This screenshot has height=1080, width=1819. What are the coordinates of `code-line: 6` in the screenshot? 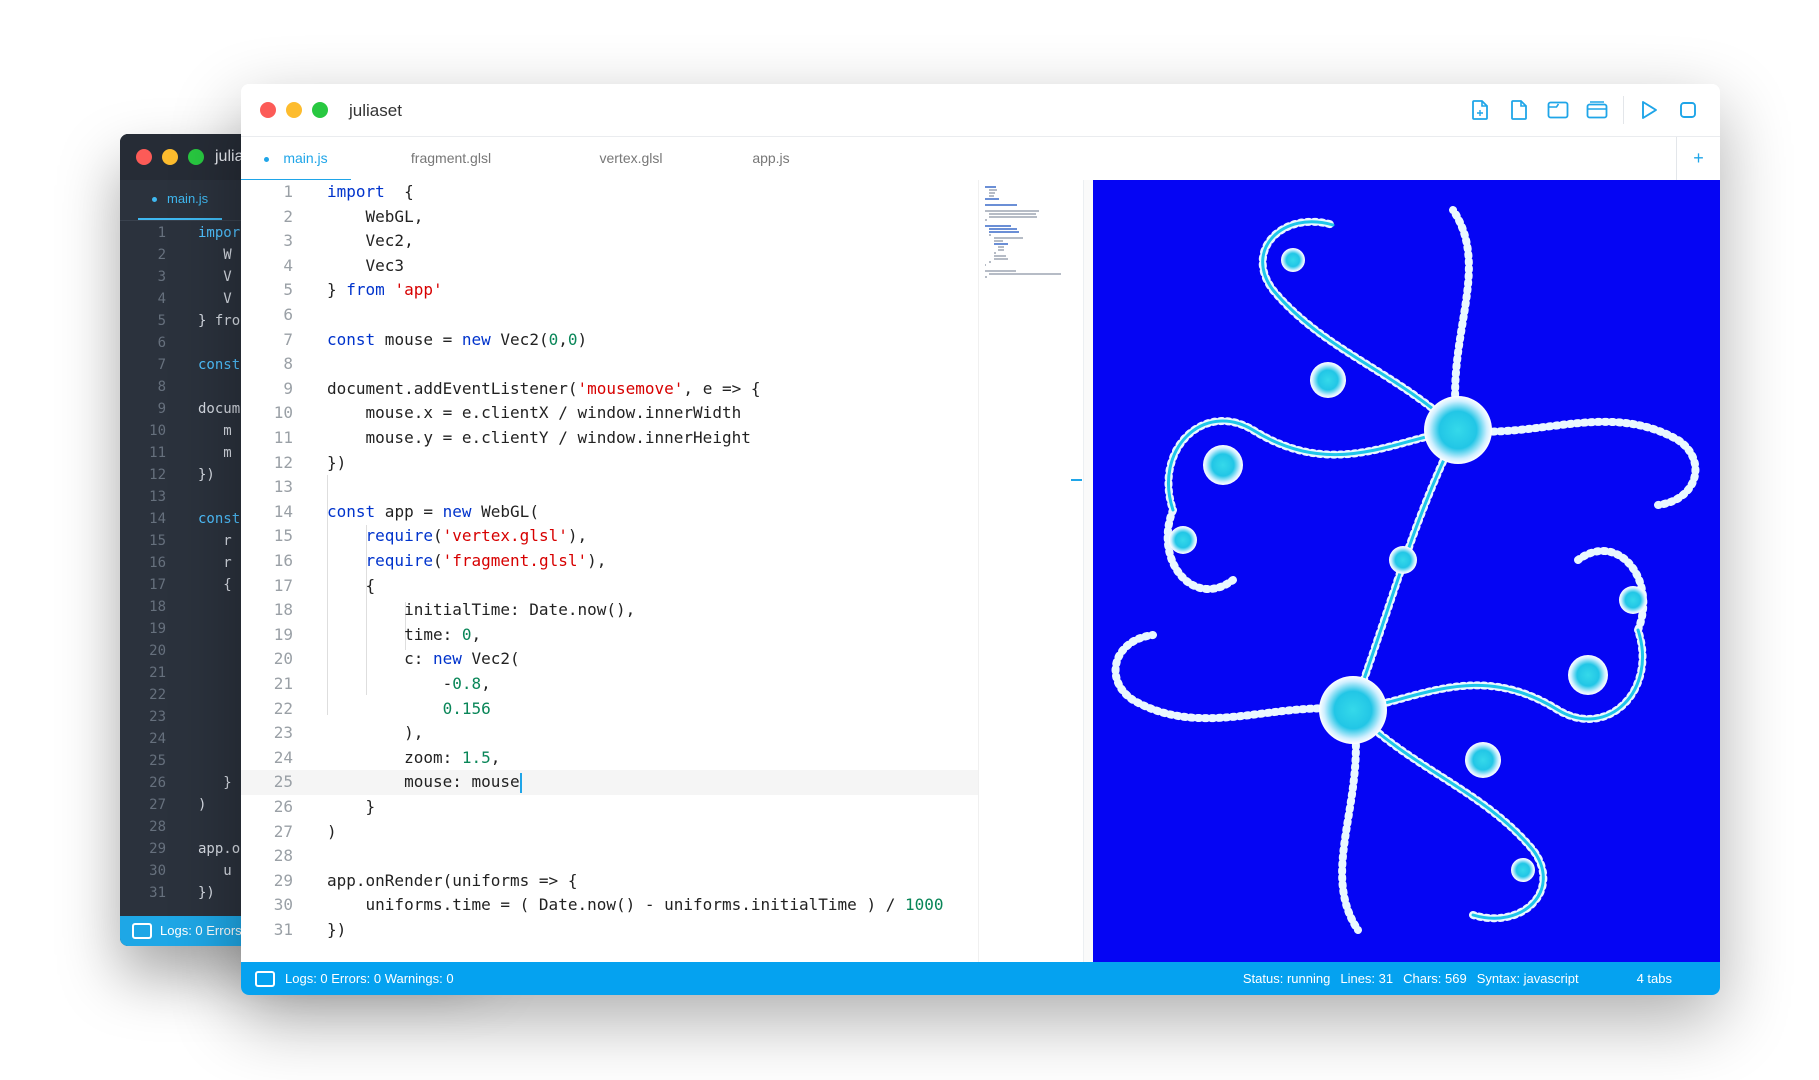 It's located at (609, 315).